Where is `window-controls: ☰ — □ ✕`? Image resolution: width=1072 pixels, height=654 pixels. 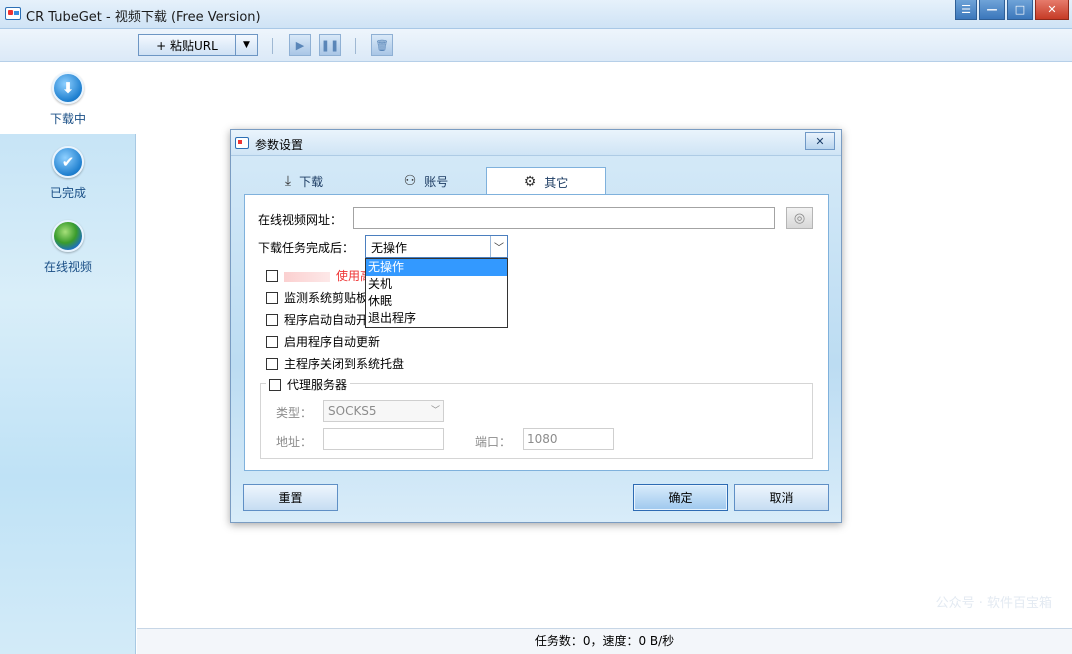 window-controls: ☰ — □ ✕ is located at coordinates (1012, 10).